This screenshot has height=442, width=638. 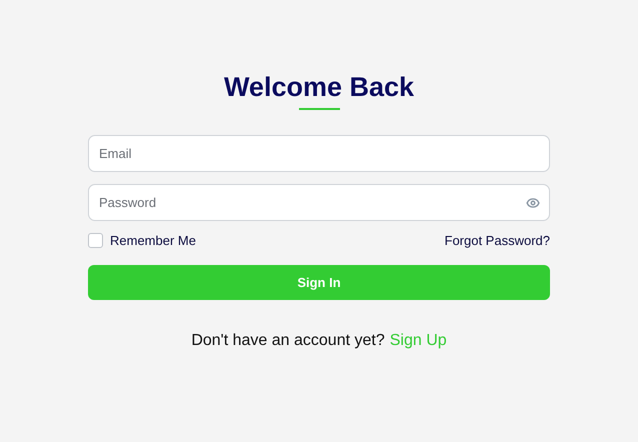 I want to click on email-field: Email, so click(x=319, y=153).